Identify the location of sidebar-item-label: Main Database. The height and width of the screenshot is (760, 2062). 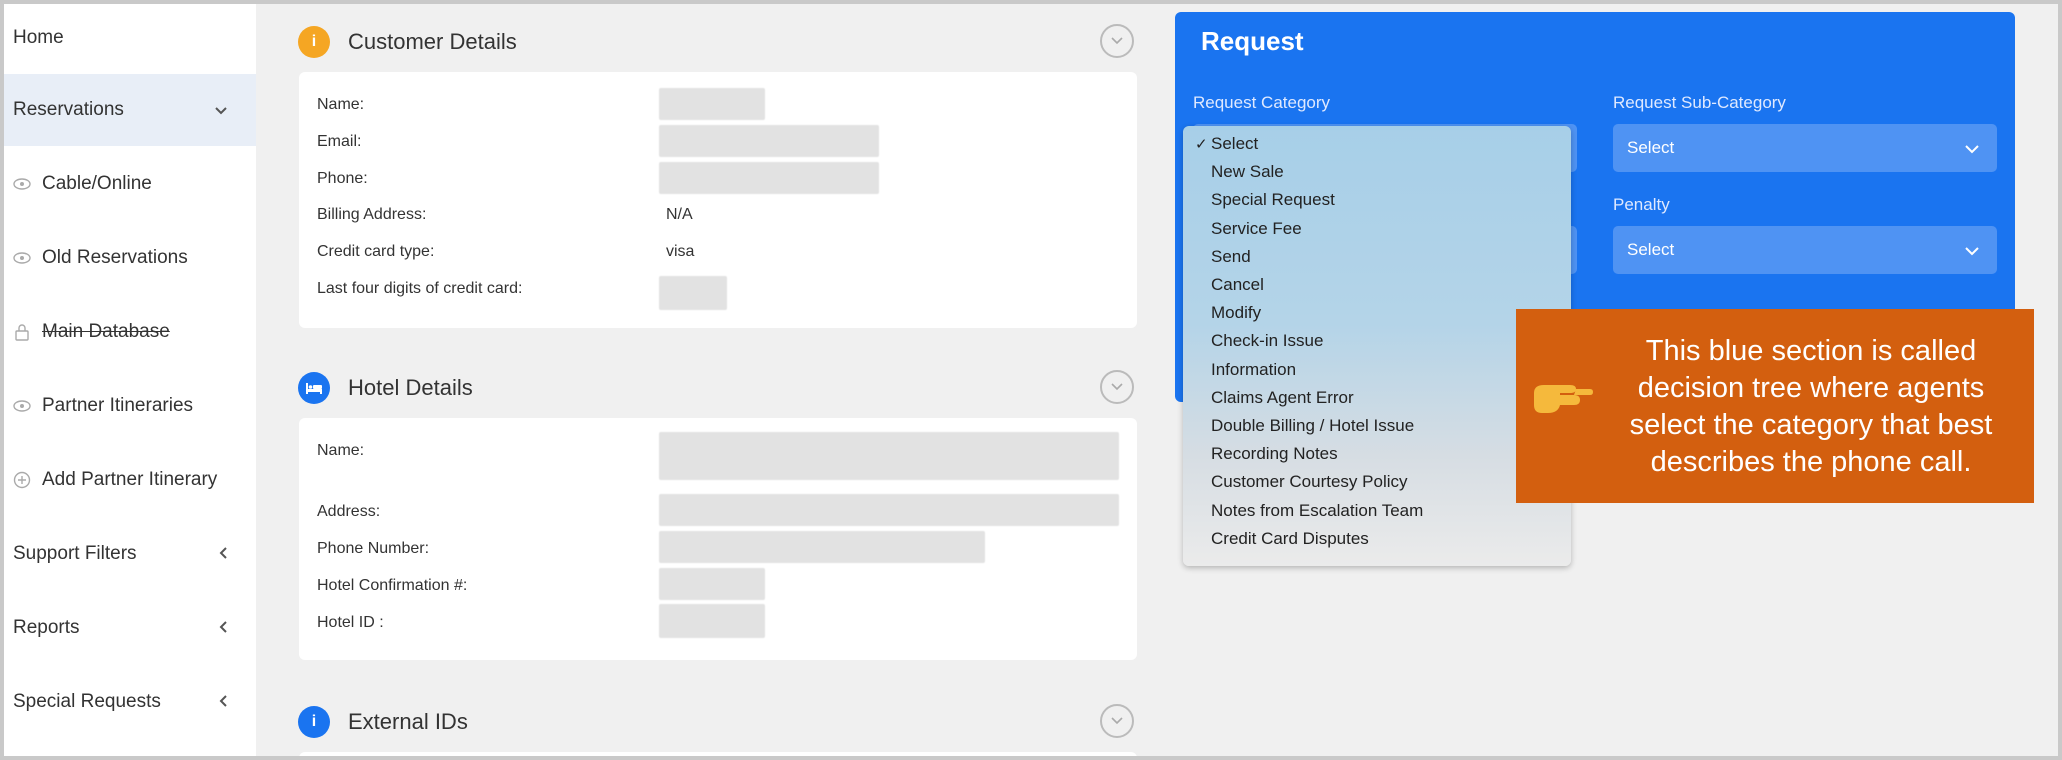
(106, 331).